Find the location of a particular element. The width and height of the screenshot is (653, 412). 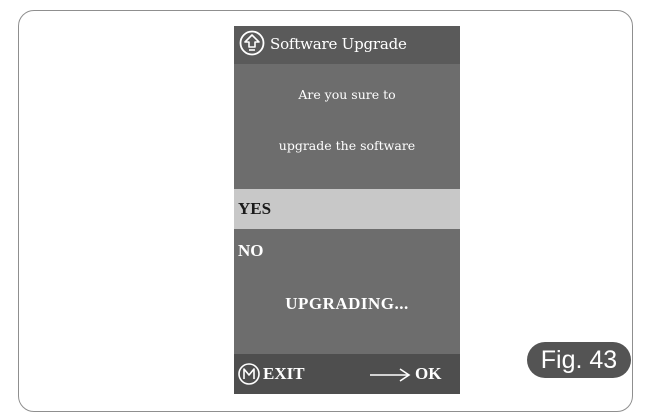

title-bar: Software Upgrade is located at coordinates (347, 45).